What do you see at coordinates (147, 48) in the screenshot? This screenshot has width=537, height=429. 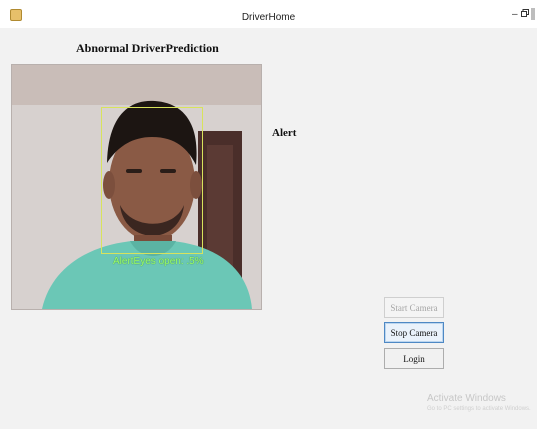 I see `form-heading: Abnormal DriverPrediction` at bounding box center [147, 48].